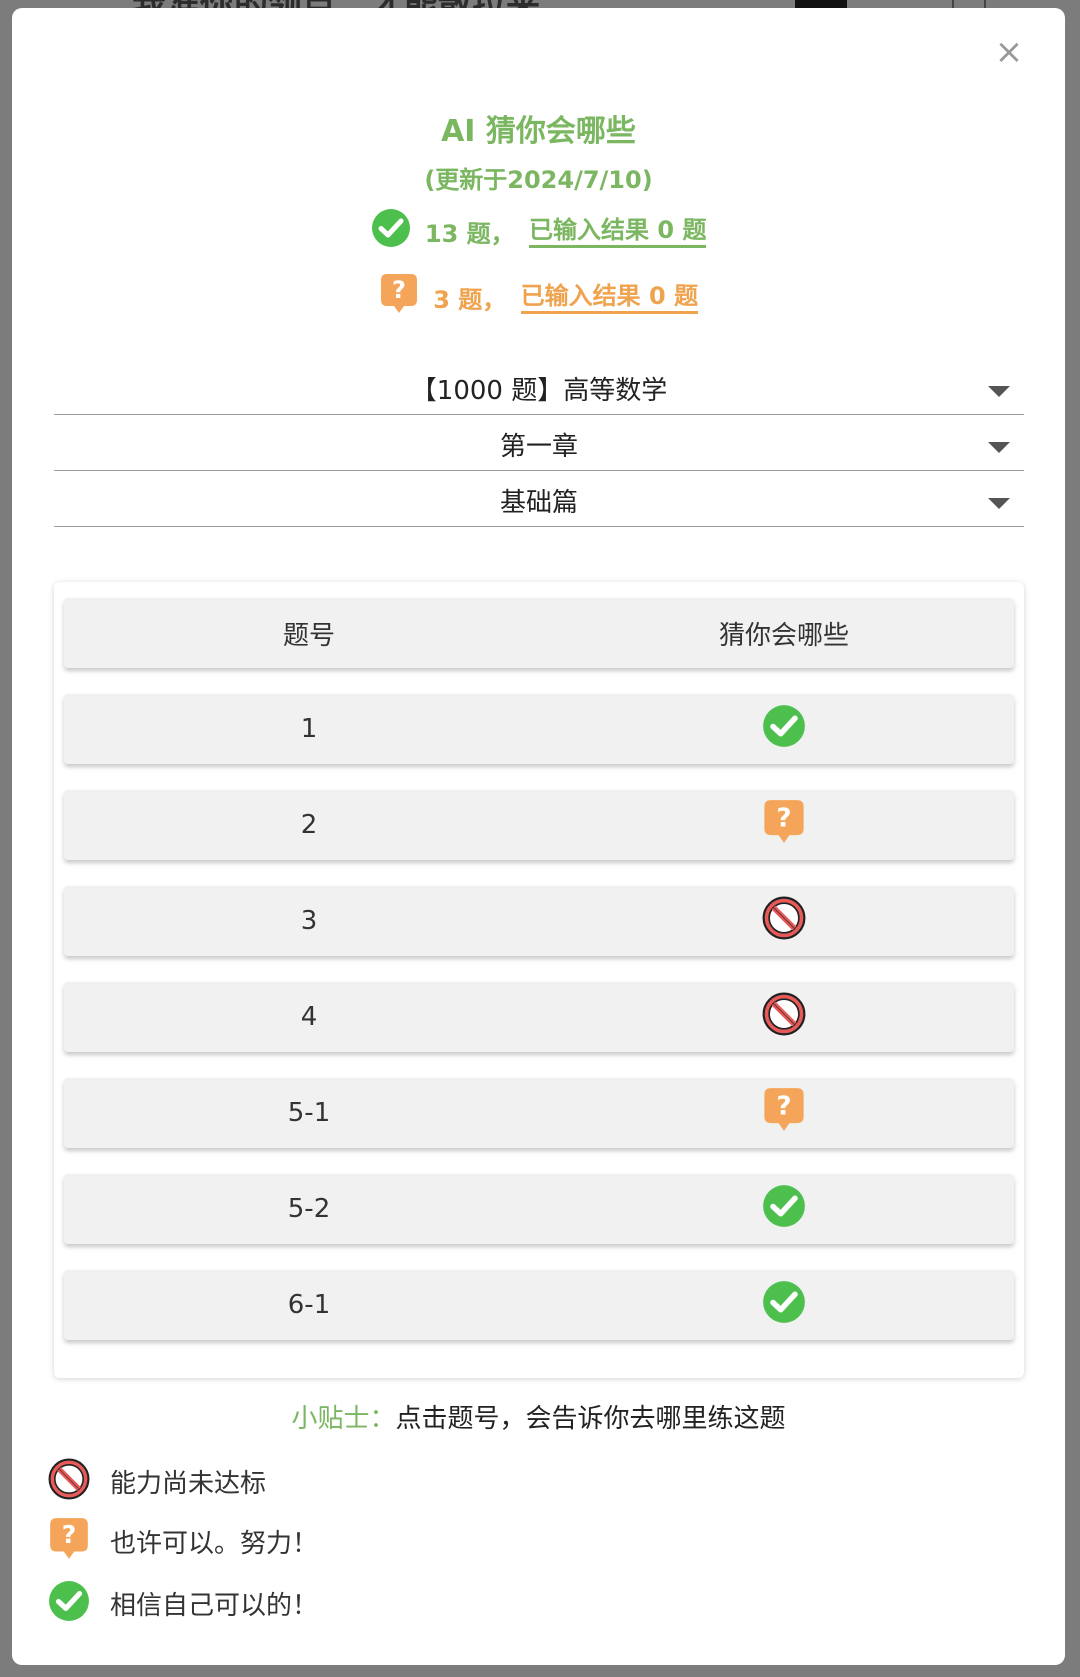 The width and height of the screenshot is (1080, 1677). I want to click on dropdown-chapter: 第一章, so click(539, 442).